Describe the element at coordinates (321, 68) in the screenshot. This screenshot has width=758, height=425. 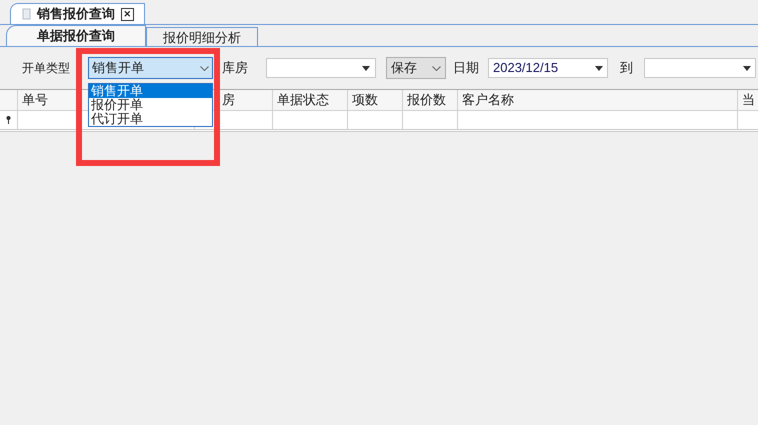
I see `warehouse-dropdown` at that location.